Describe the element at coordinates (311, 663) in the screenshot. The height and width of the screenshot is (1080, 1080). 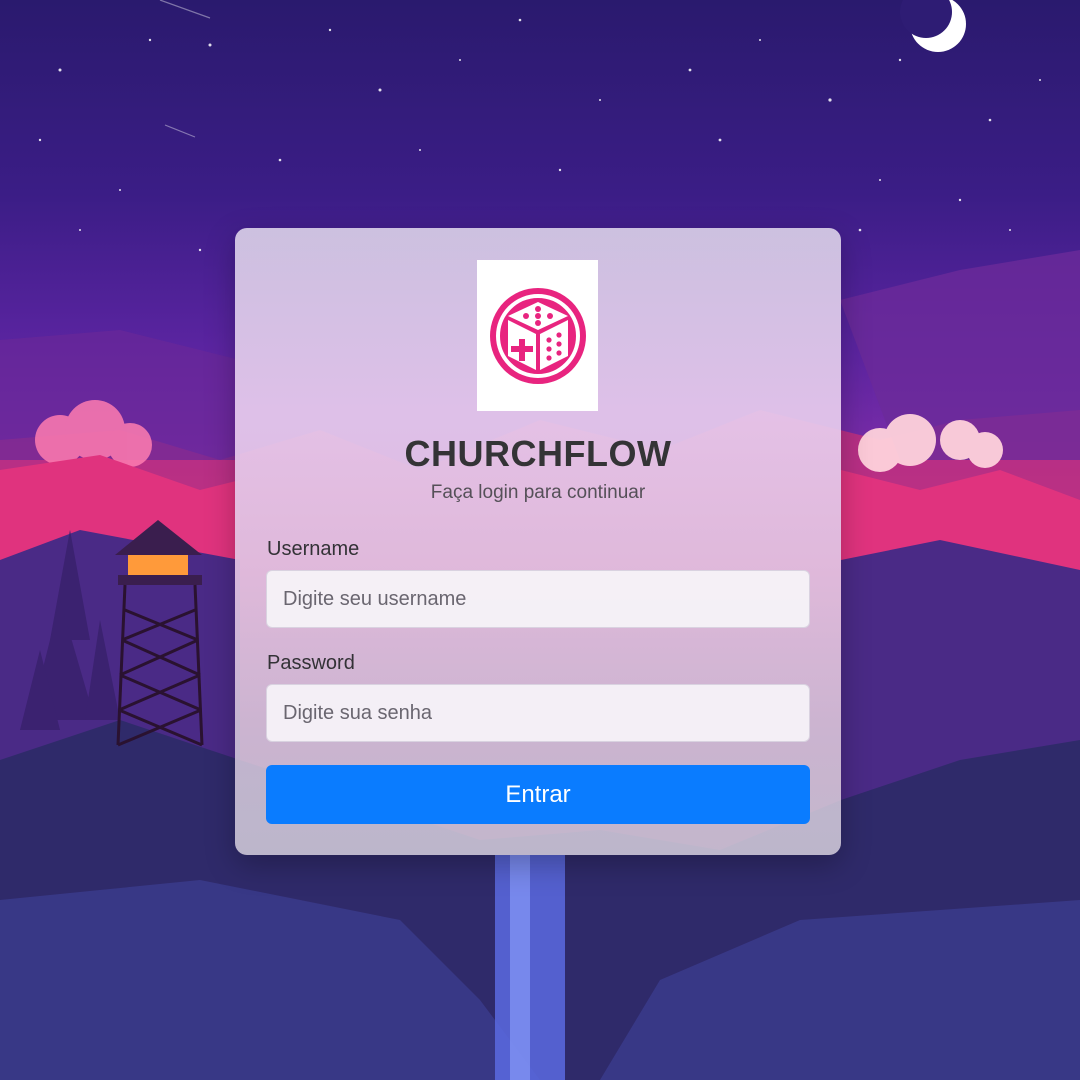
I see `password-label: Password` at that location.